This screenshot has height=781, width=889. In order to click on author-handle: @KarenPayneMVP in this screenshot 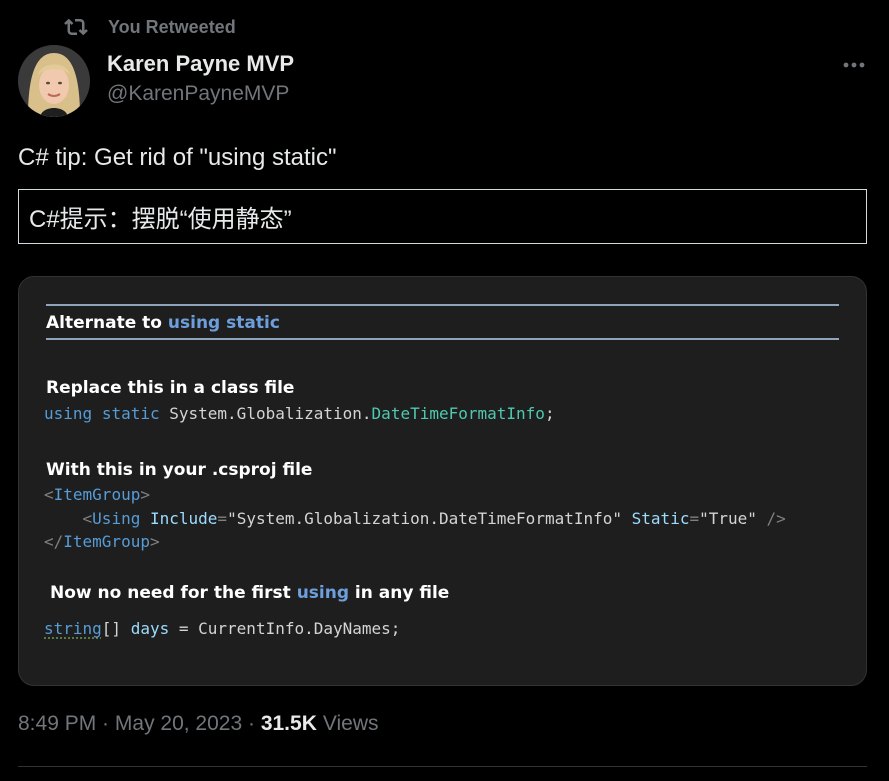, I will do `click(200, 94)`.